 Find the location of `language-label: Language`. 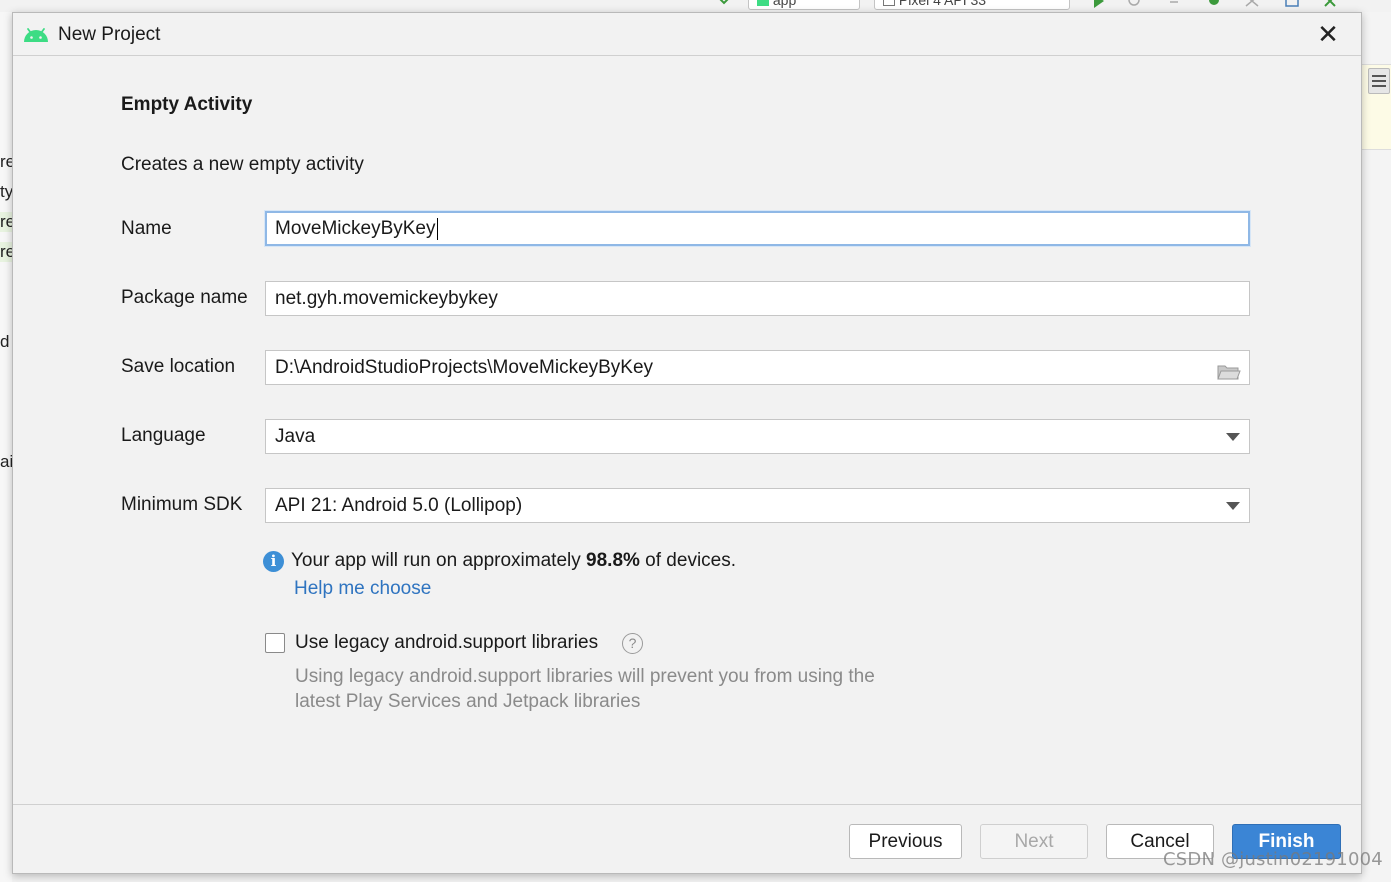

language-label: Language is located at coordinates (163, 435).